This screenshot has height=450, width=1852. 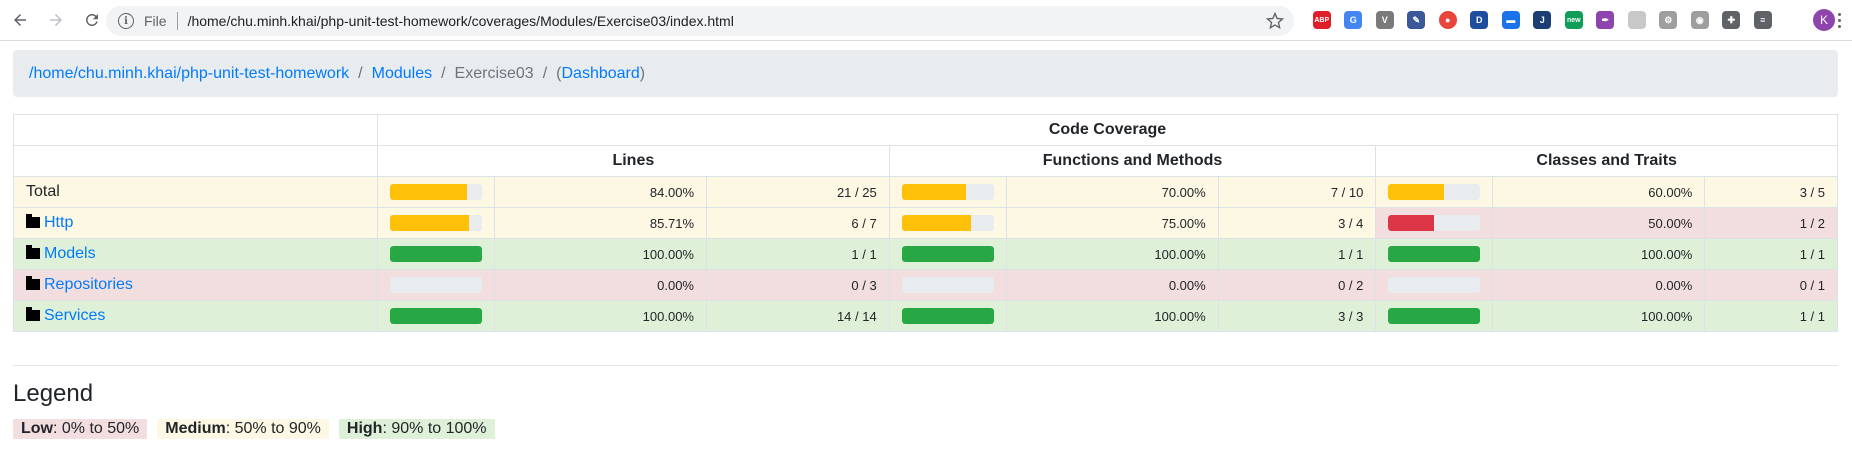 I want to click on translate-icon: G, so click(x=1353, y=20).